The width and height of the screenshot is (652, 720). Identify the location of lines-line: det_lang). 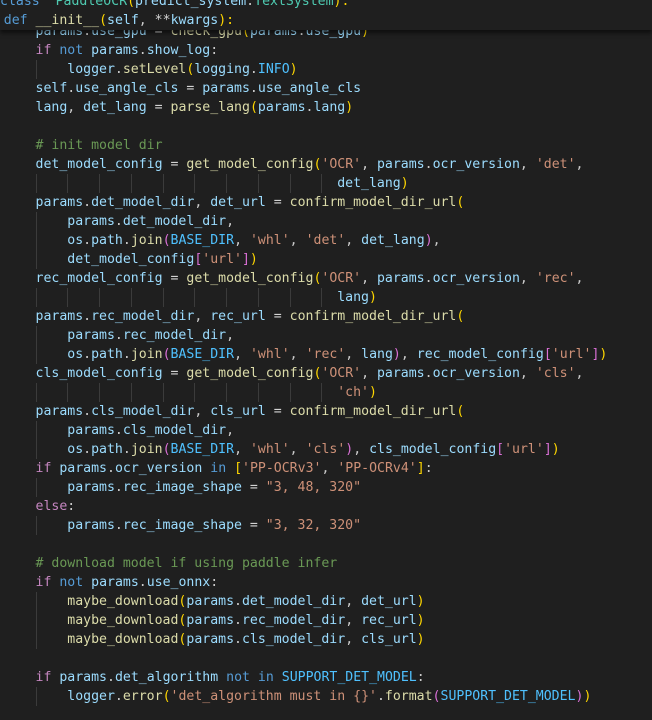
(326, 183).